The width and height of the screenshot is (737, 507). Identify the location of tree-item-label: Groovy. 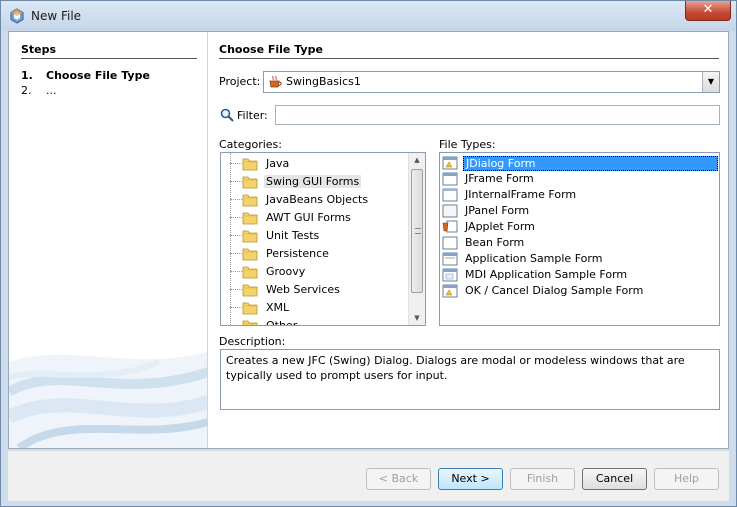
(286, 271).